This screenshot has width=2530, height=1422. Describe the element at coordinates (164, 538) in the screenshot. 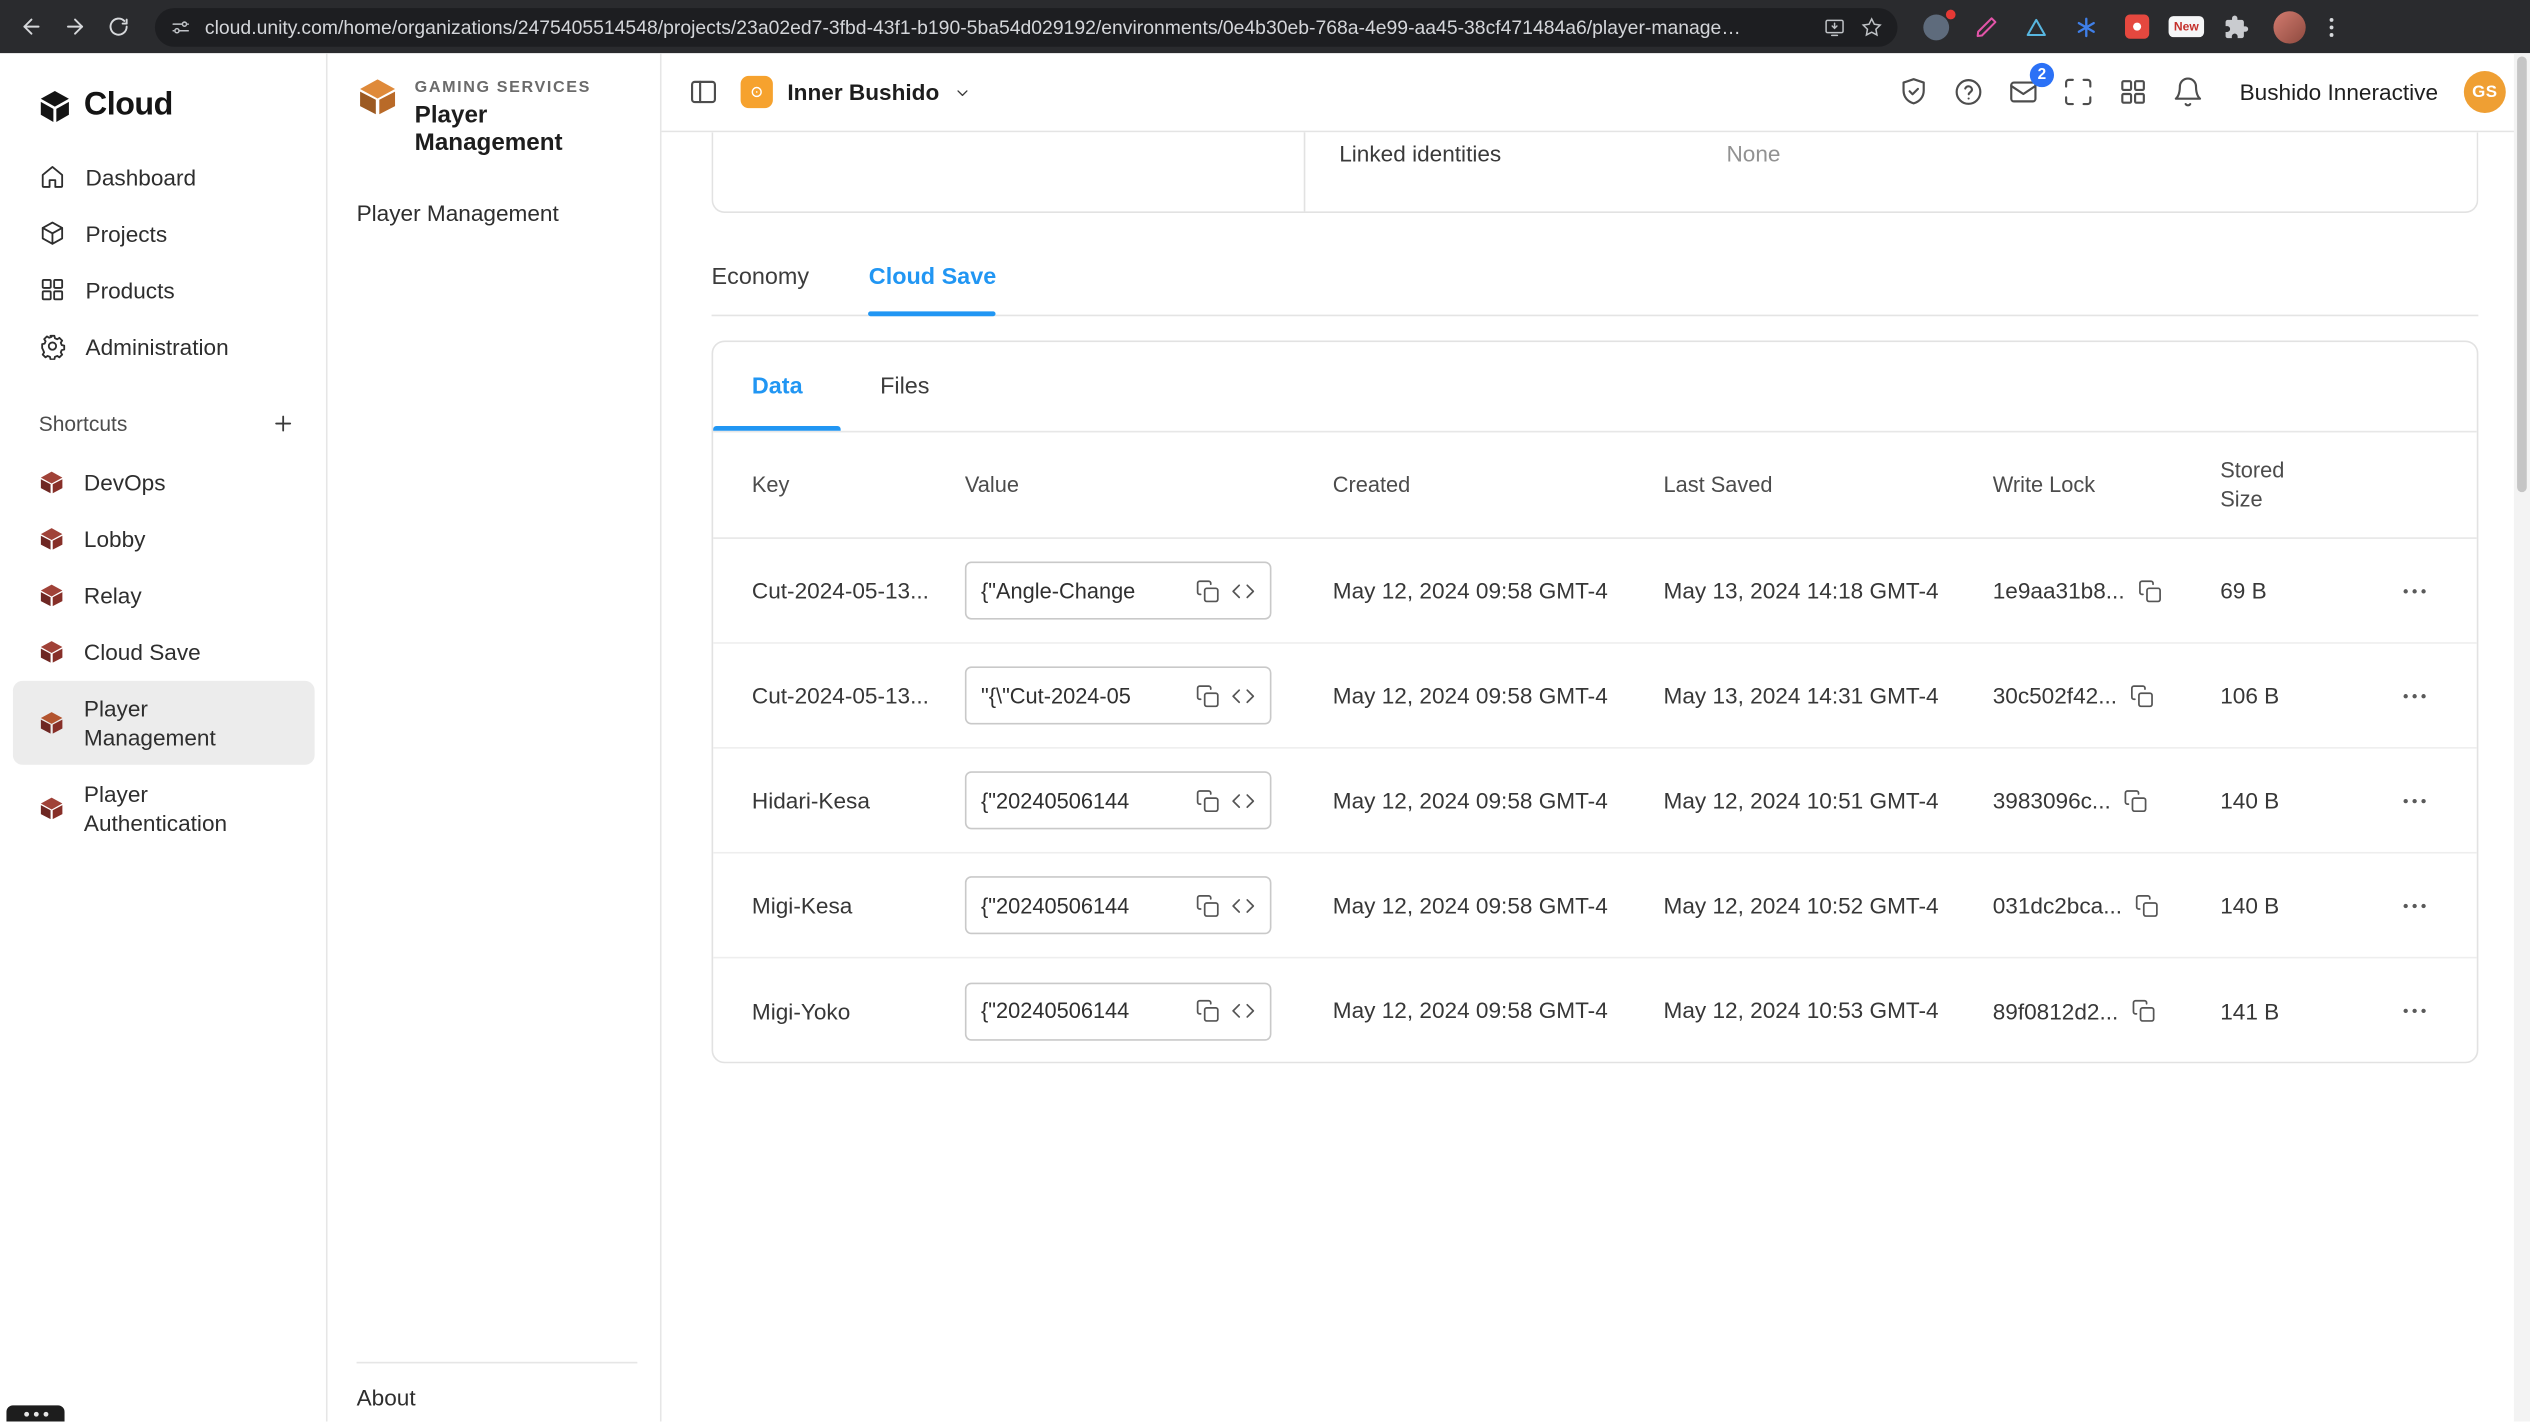

I see `sidebar-item-lobby: Lobby` at that location.